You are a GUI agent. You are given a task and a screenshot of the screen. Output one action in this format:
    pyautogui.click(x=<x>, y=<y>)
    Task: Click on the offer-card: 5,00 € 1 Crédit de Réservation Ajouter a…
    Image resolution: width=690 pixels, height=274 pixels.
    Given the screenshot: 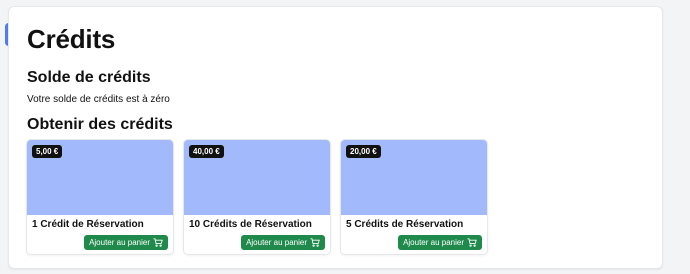 What is the action you would take?
    pyautogui.click(x=100, y=197)
    